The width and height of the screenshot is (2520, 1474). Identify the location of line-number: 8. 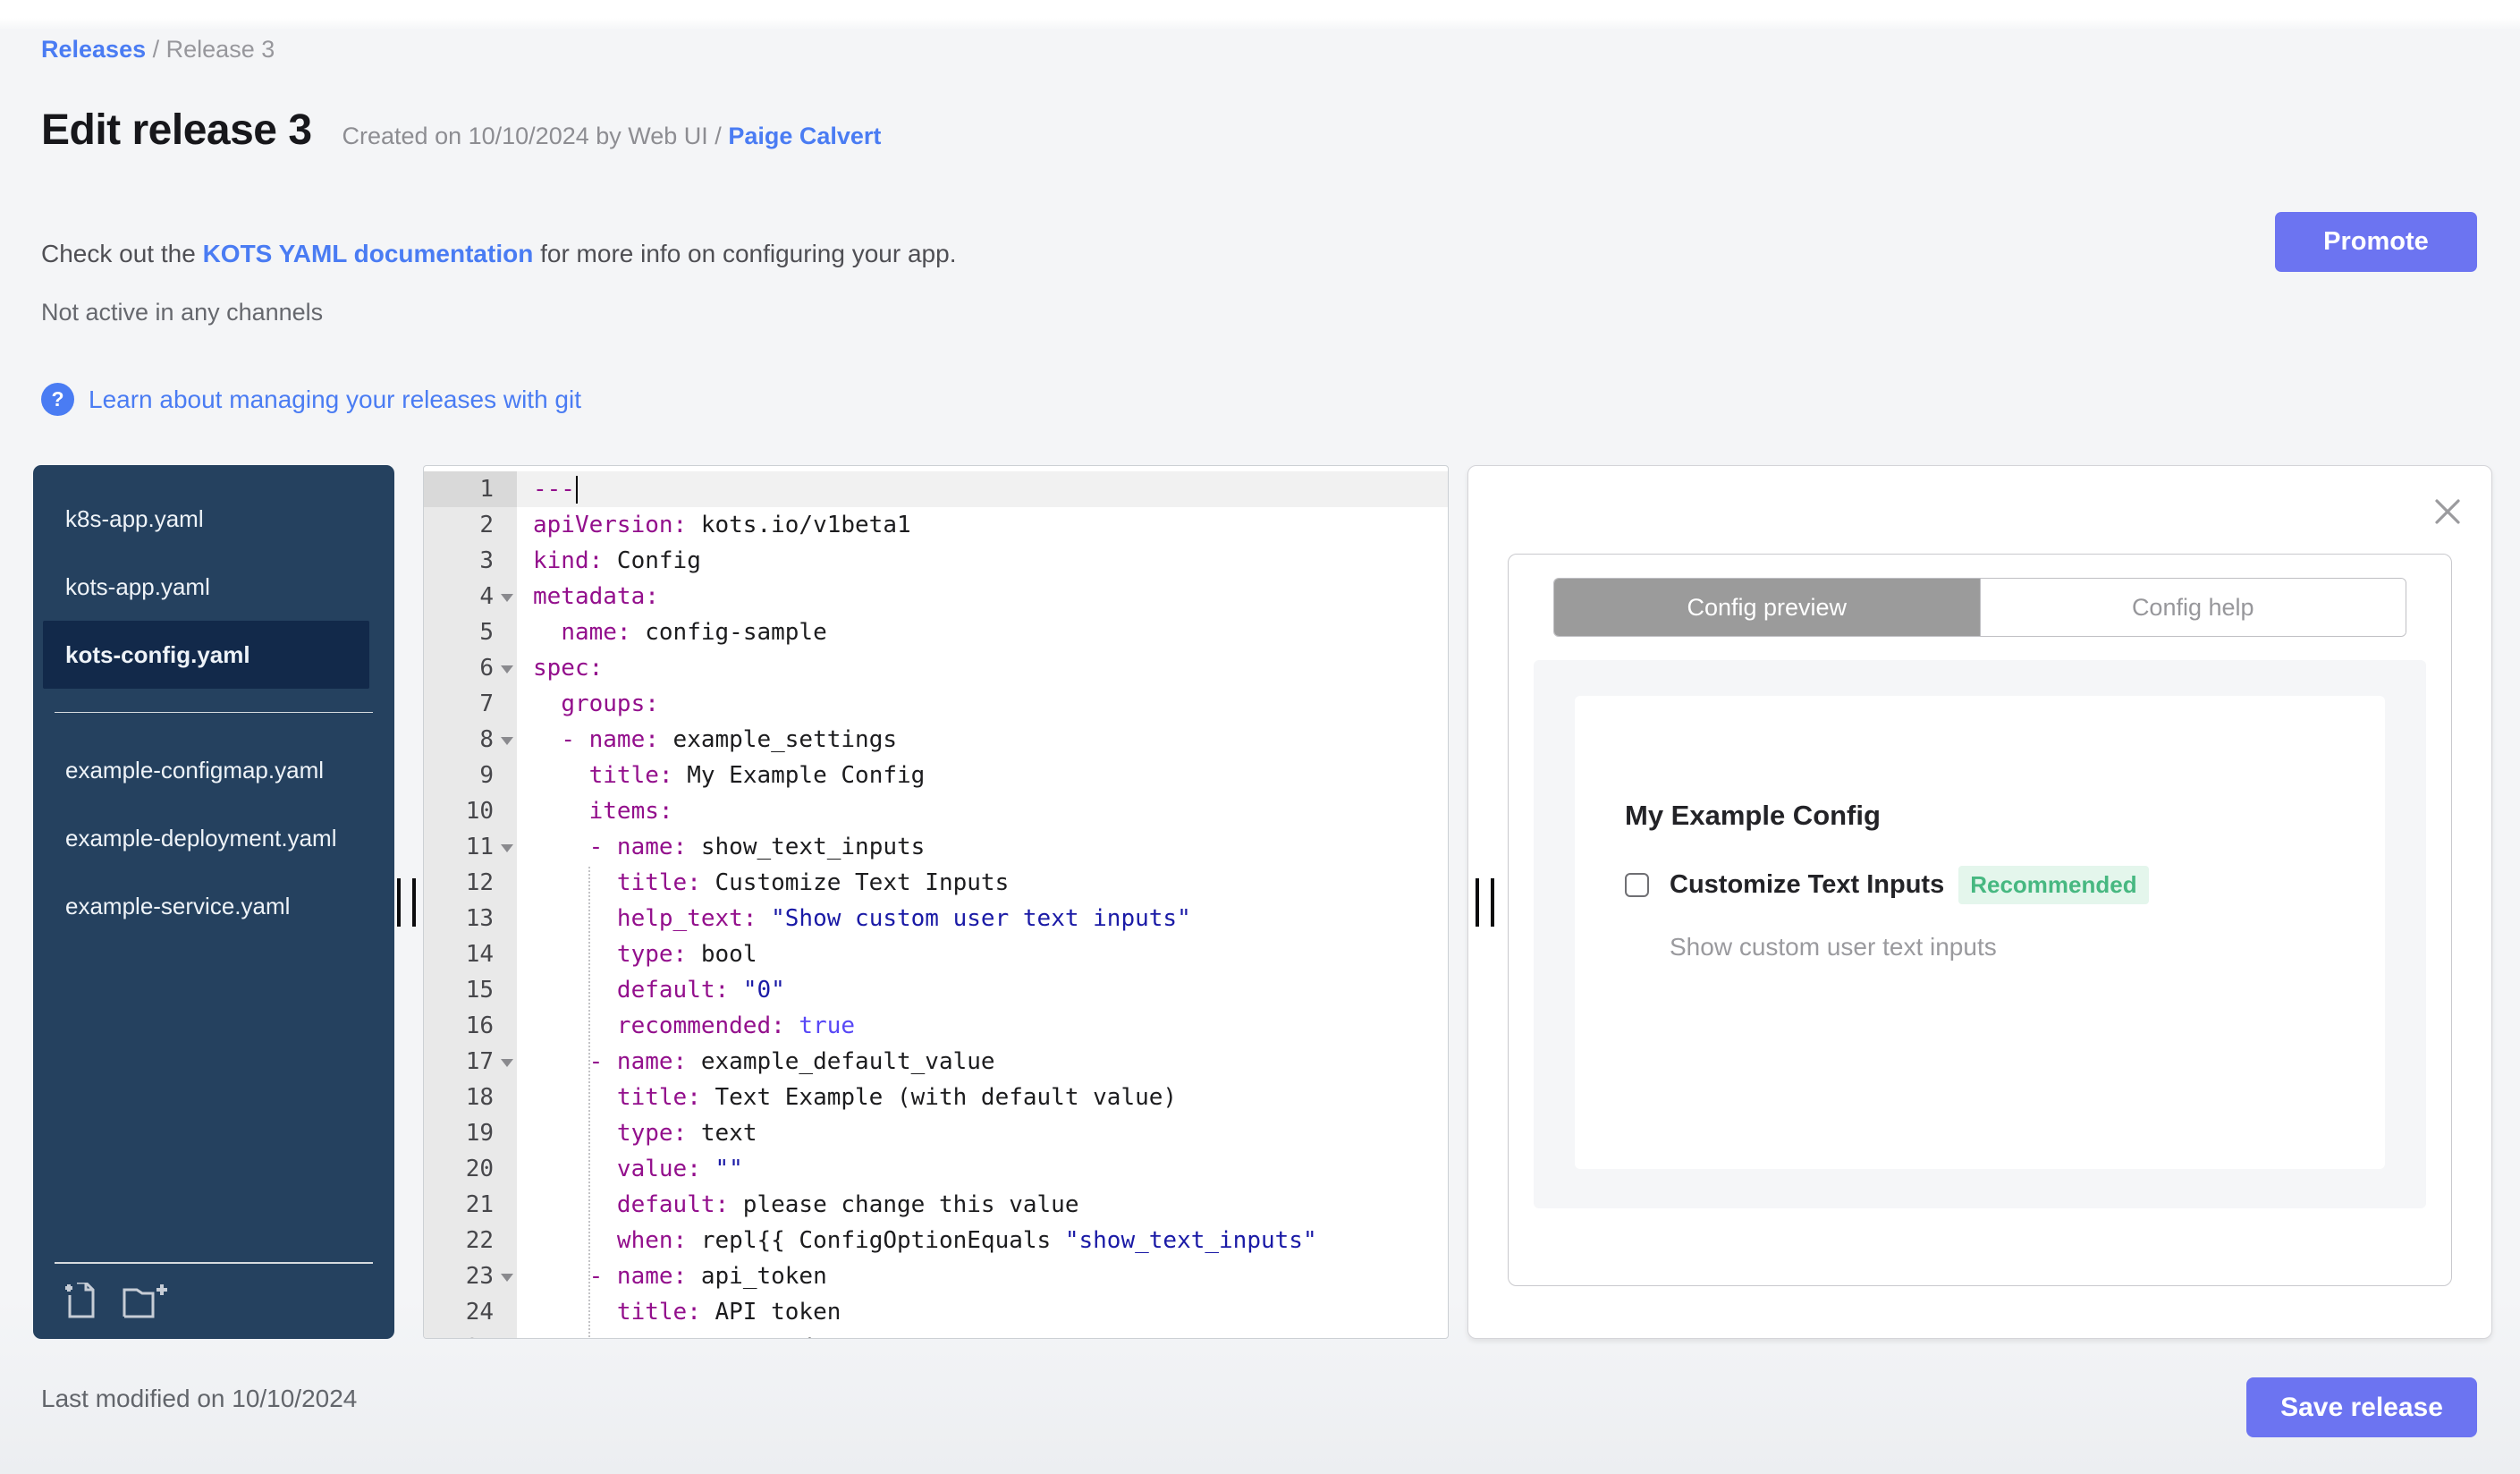
(470, 740).